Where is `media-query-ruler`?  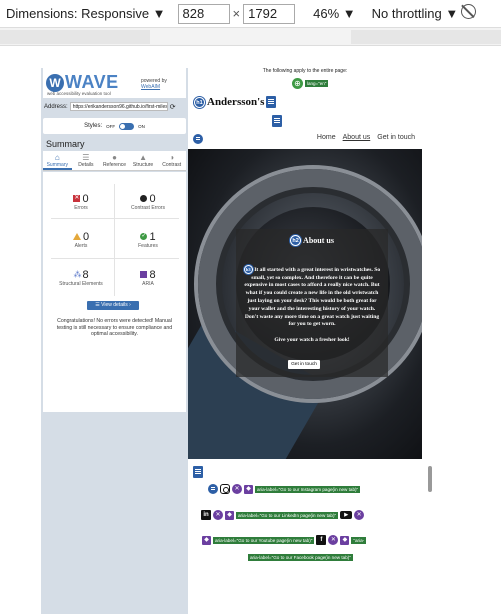
media-query-ruler is located at coordinates (250, 36).